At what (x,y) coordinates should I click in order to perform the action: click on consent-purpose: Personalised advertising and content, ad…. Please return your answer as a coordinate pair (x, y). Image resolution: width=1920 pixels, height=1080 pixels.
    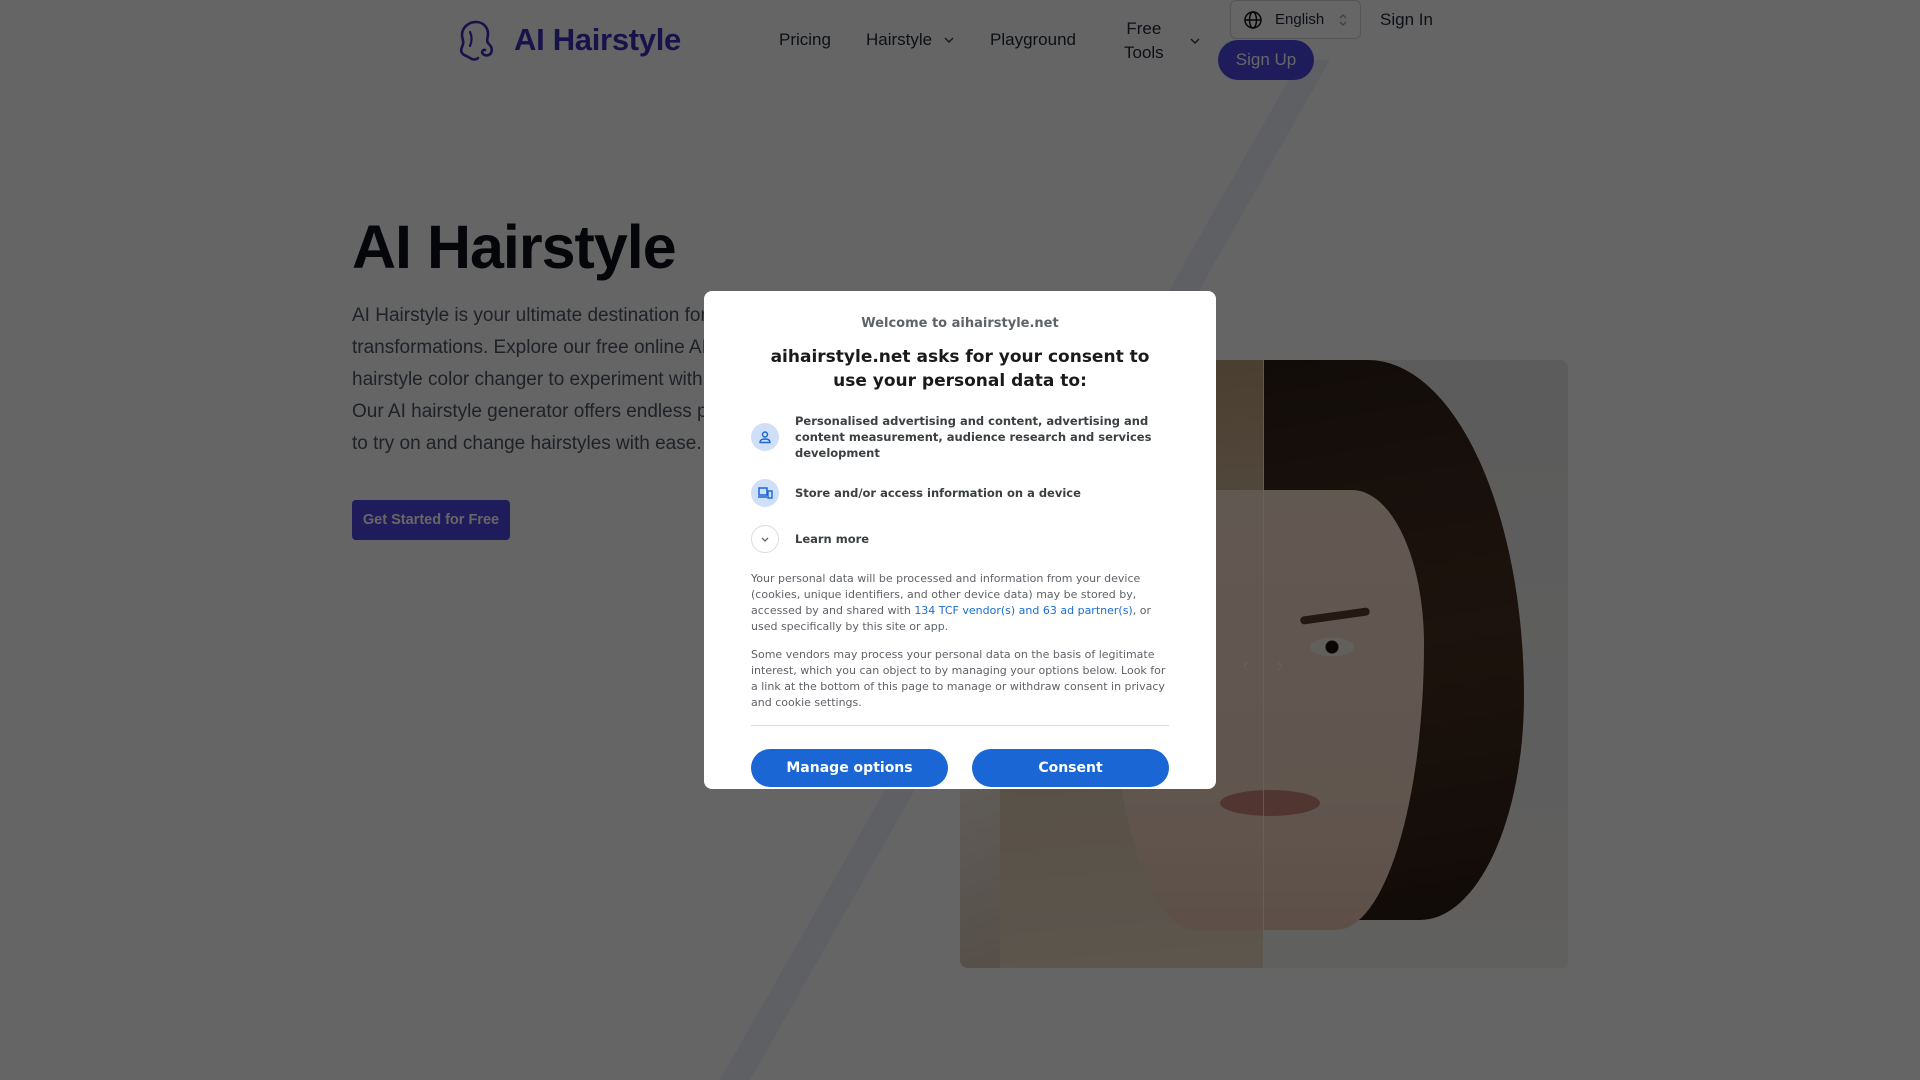
    Looking at the image, I should click on (960, 437).